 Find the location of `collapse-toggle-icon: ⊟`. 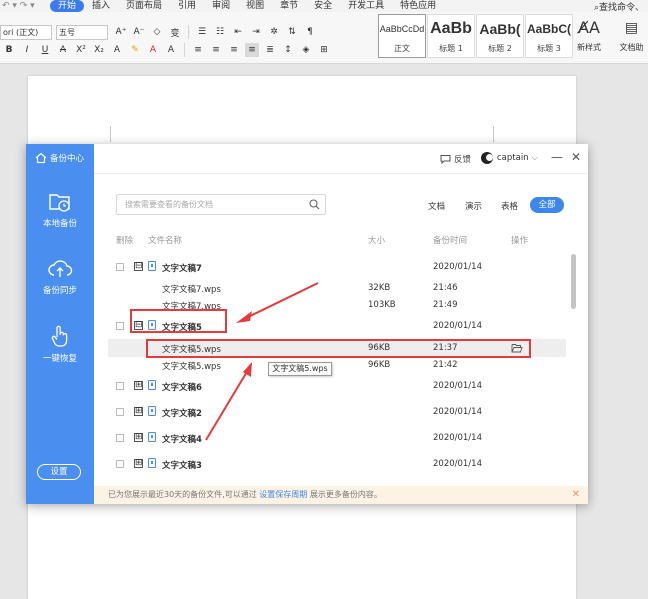

collapse-toggle-icon: ⊟ is located at coordinates (138, 266).